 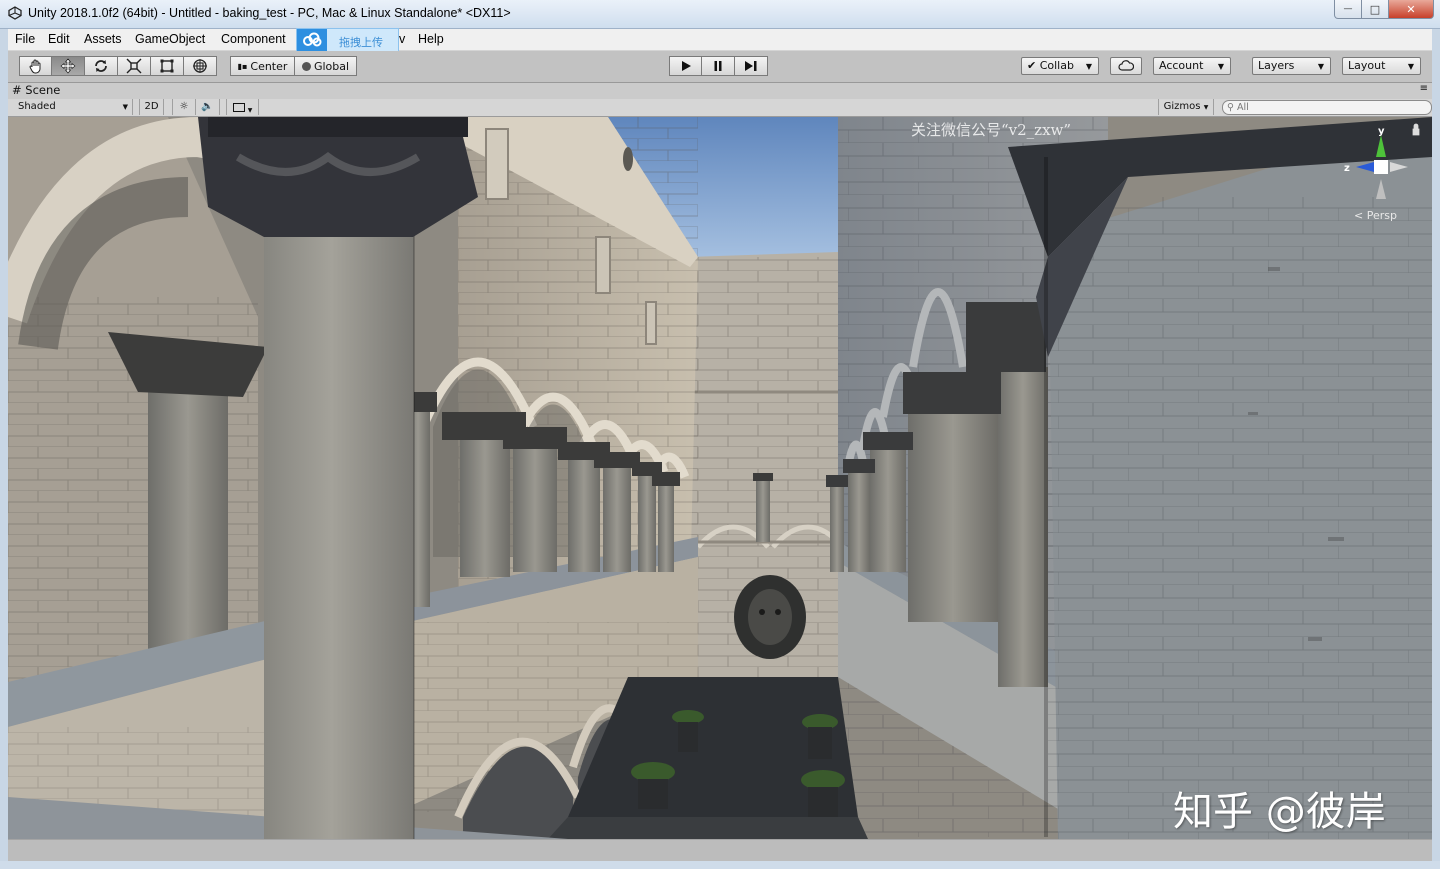 I want to click on menu-window-partial: v, so click(x=402, y=39).